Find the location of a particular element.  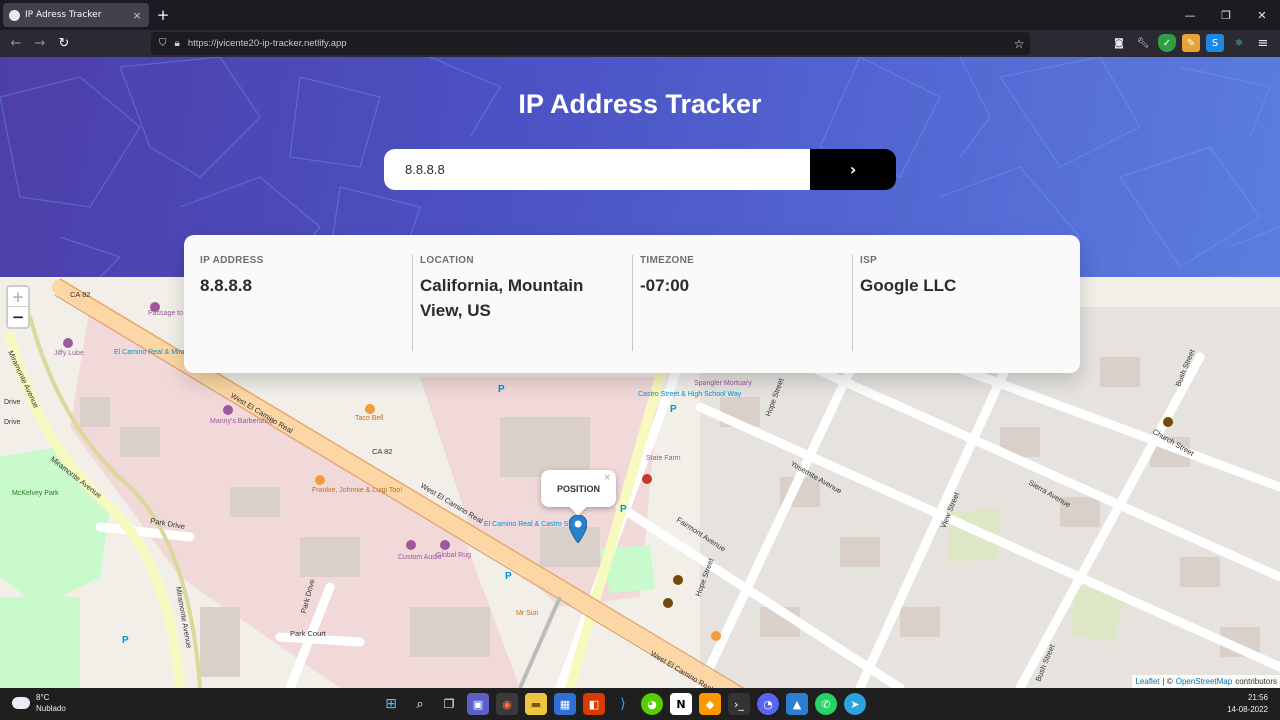

close-window-button: ✕ is located at coordinates (1262, 15).